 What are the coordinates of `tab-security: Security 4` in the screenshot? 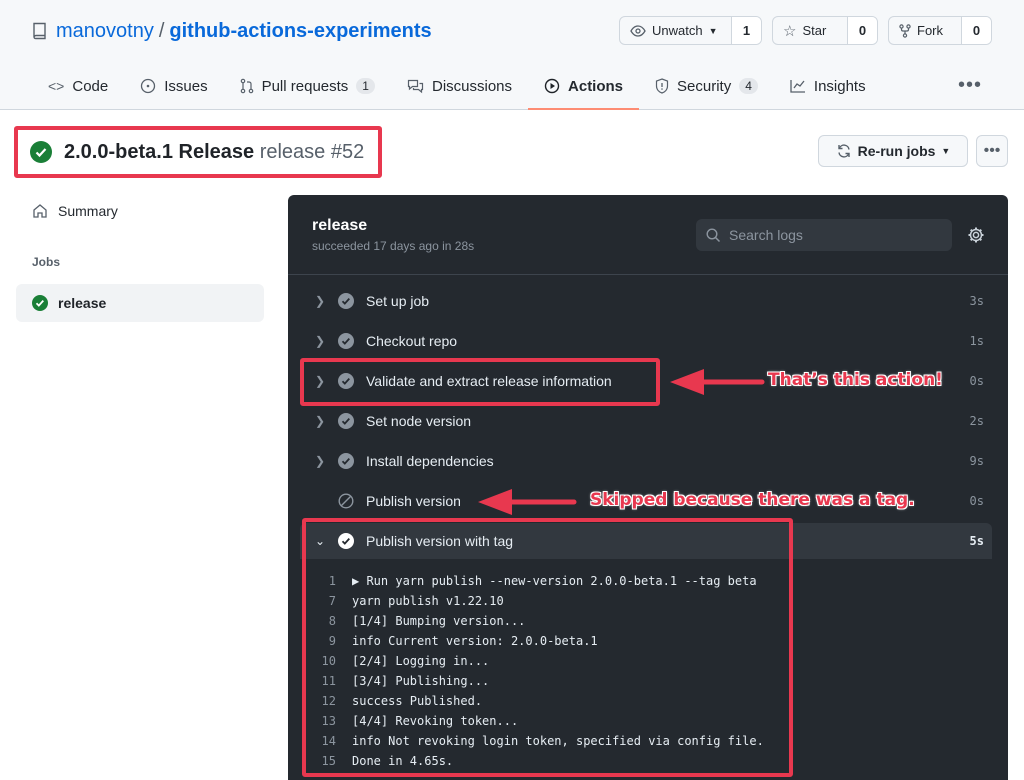 It's located at (706, 86).